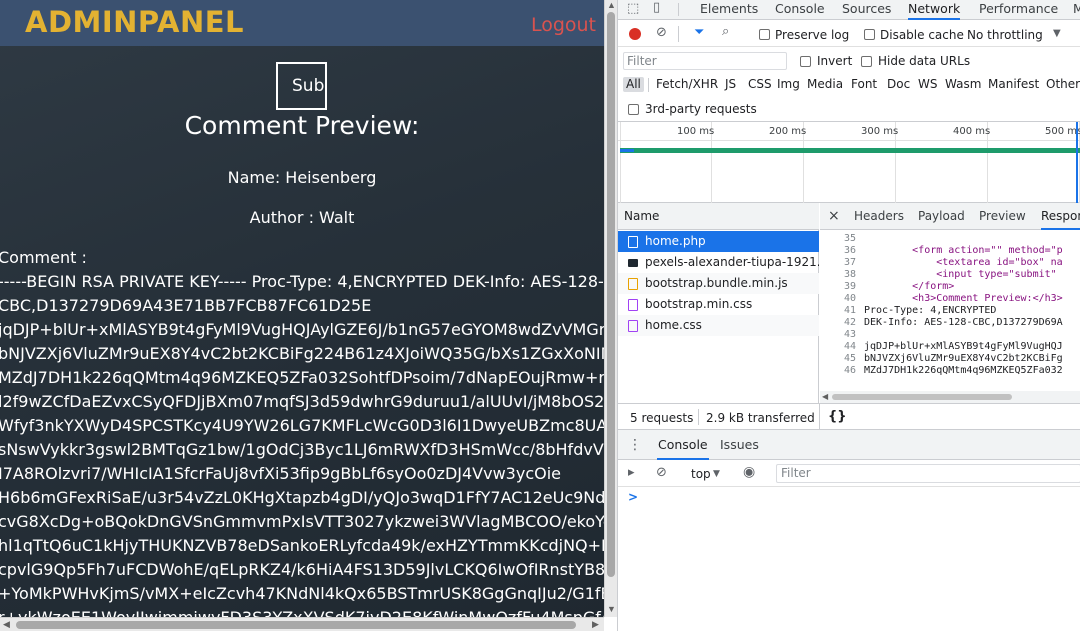 Image resolution: width=1080 pixels, height=631 pixels. I want to click on network-timeline: 100 ms 200 ms 300 ms 400 ms 500 ms, so click(849, 162).